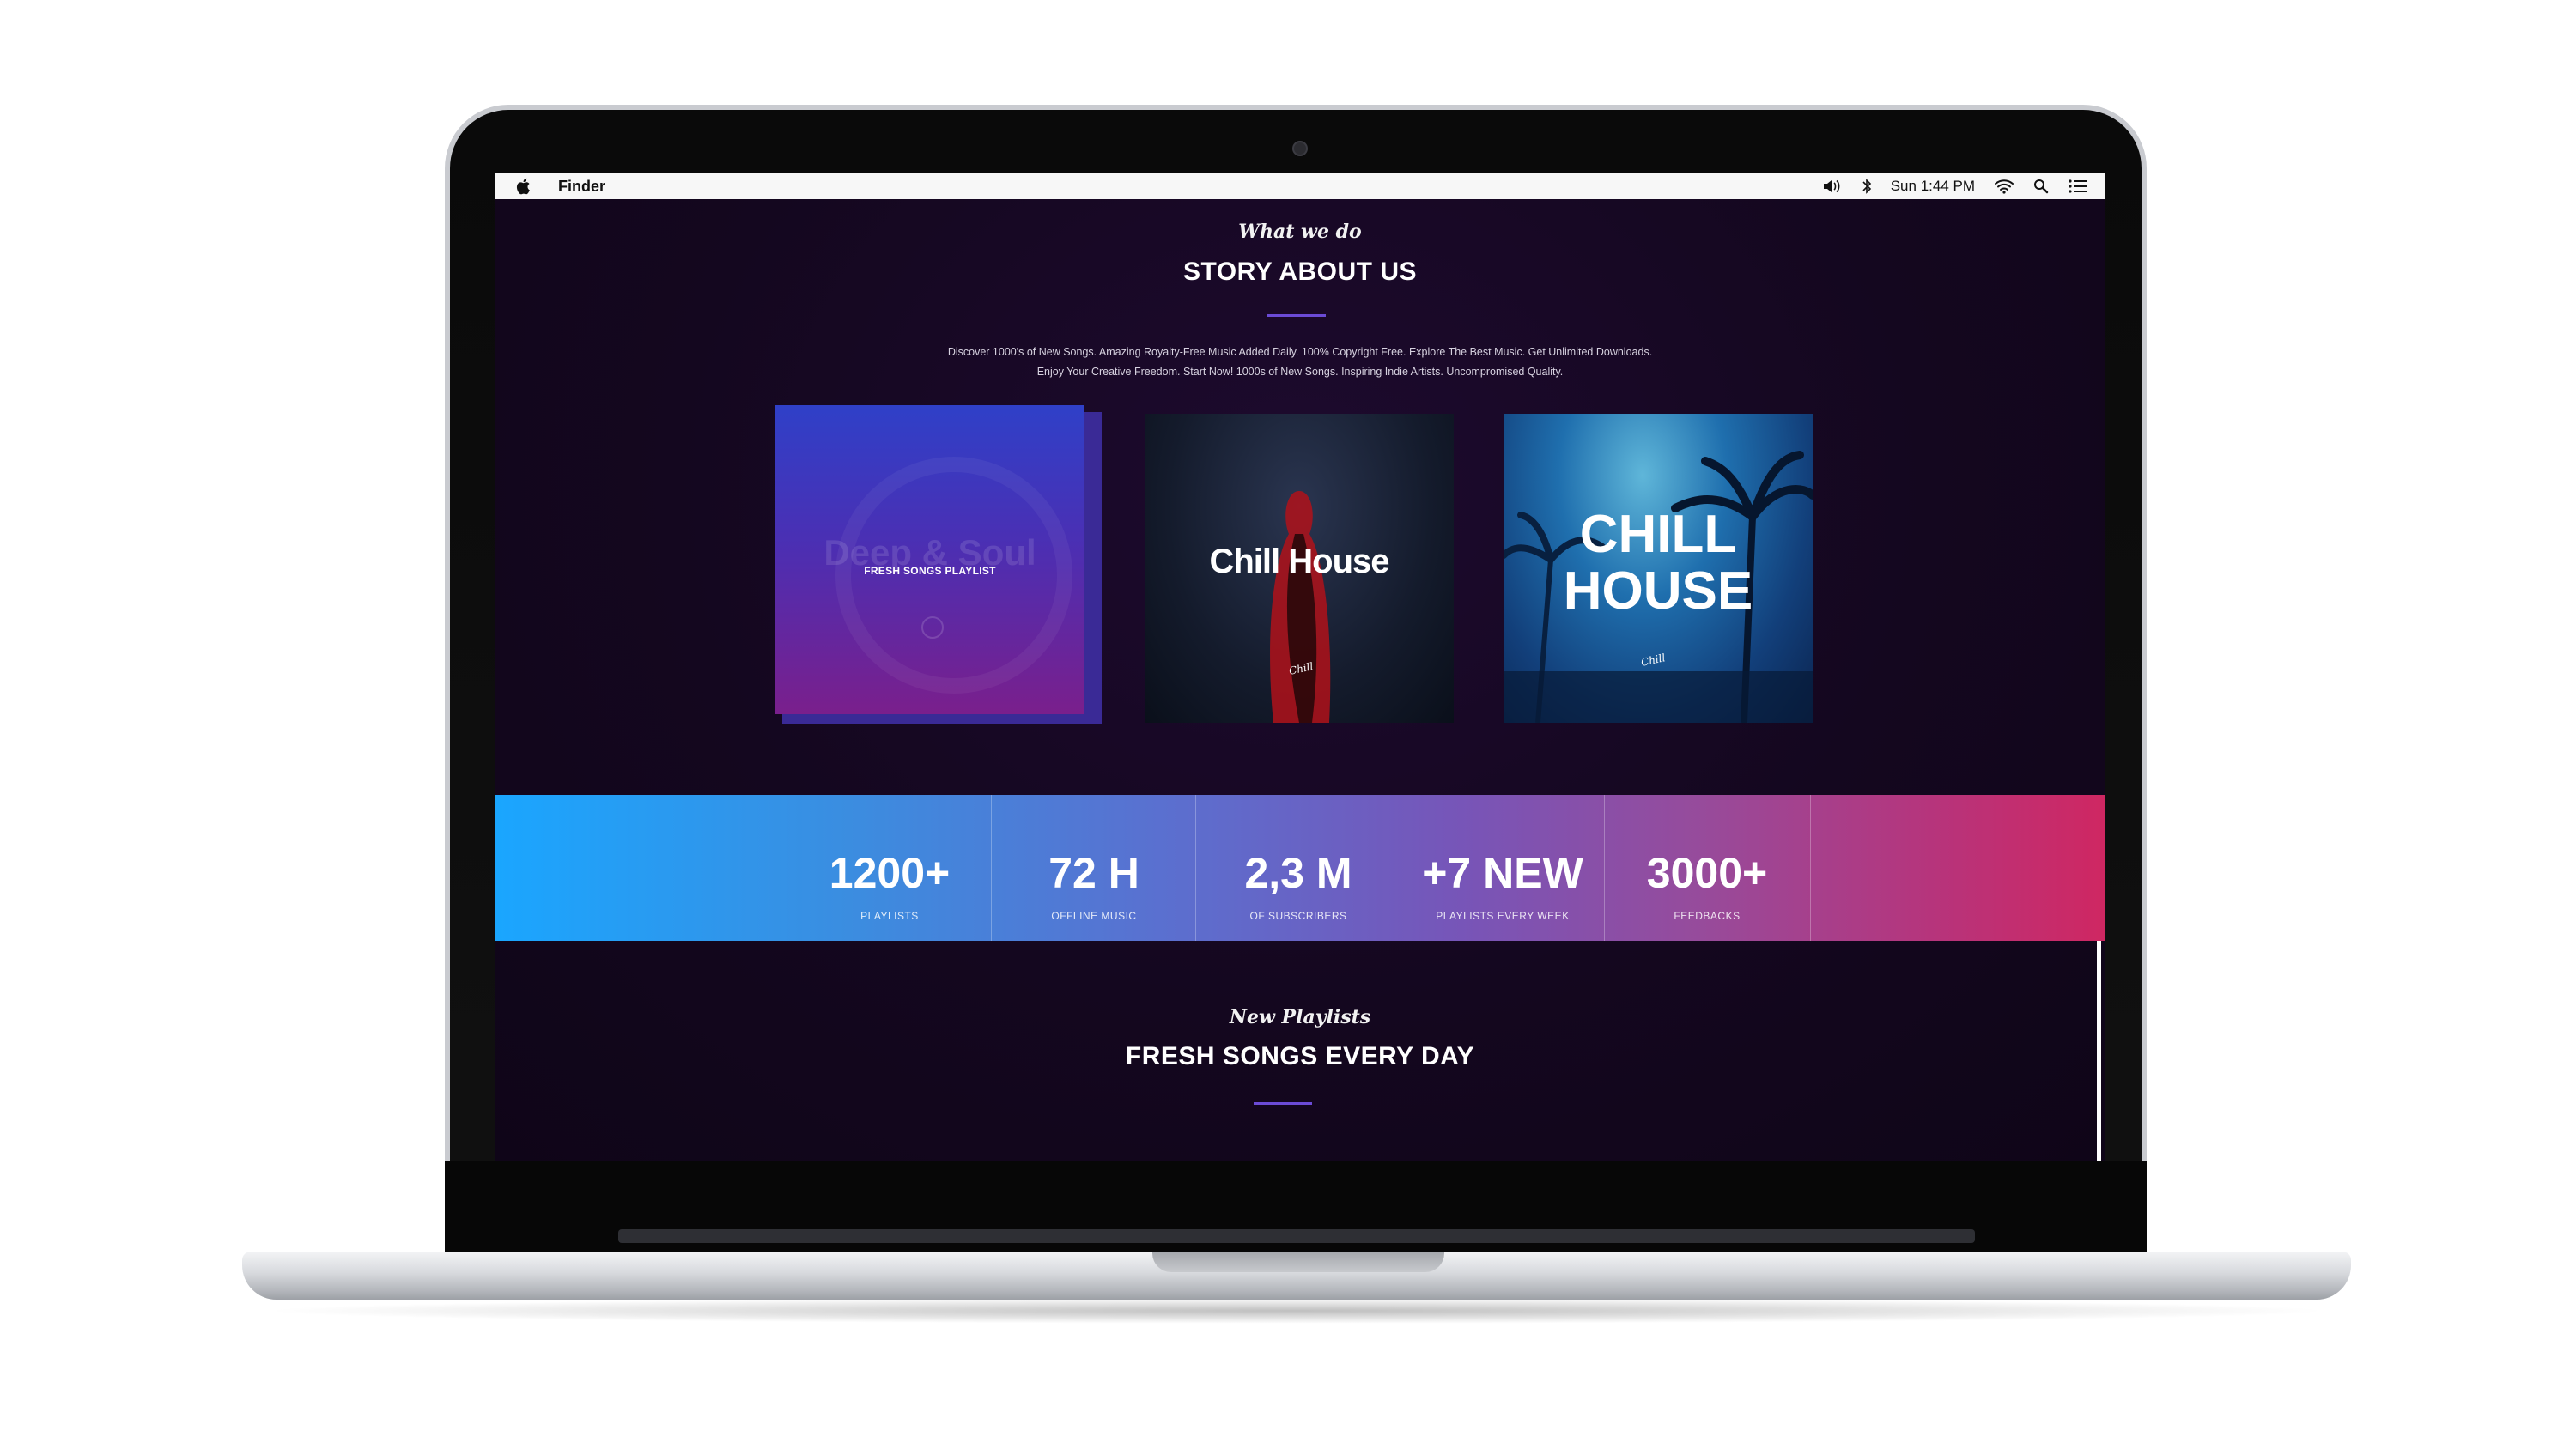 This screenshot has height=1449, width=2576. What do you see at coordinates (1300, 1056) in the screenshot?
I see `playlists-heading: FRESH SONGS EVERY DAY` at bounding box center [1300, 1056].